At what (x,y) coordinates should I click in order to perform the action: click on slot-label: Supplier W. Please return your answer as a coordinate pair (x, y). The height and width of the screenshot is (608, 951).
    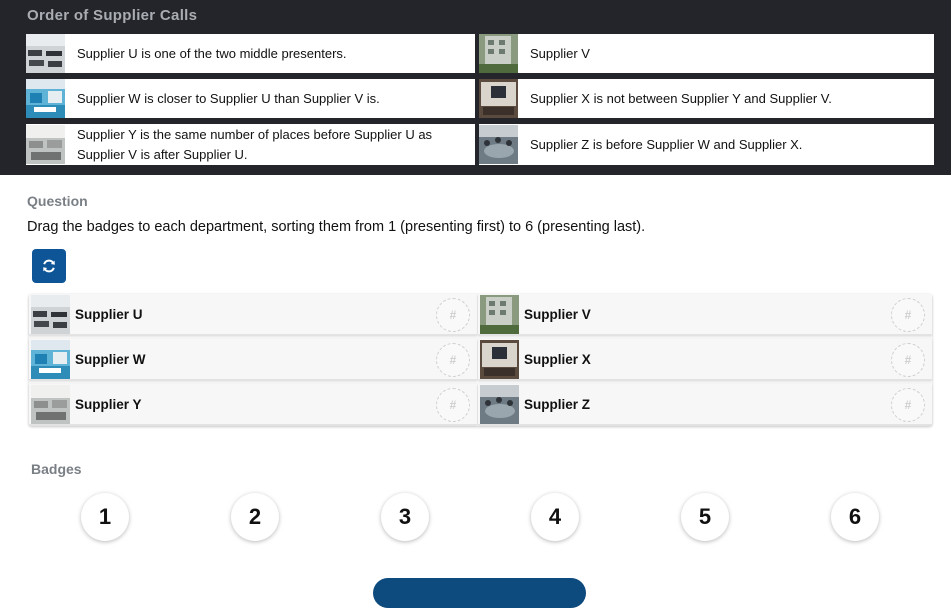
    Looking at the image, I should click on (110, 359).